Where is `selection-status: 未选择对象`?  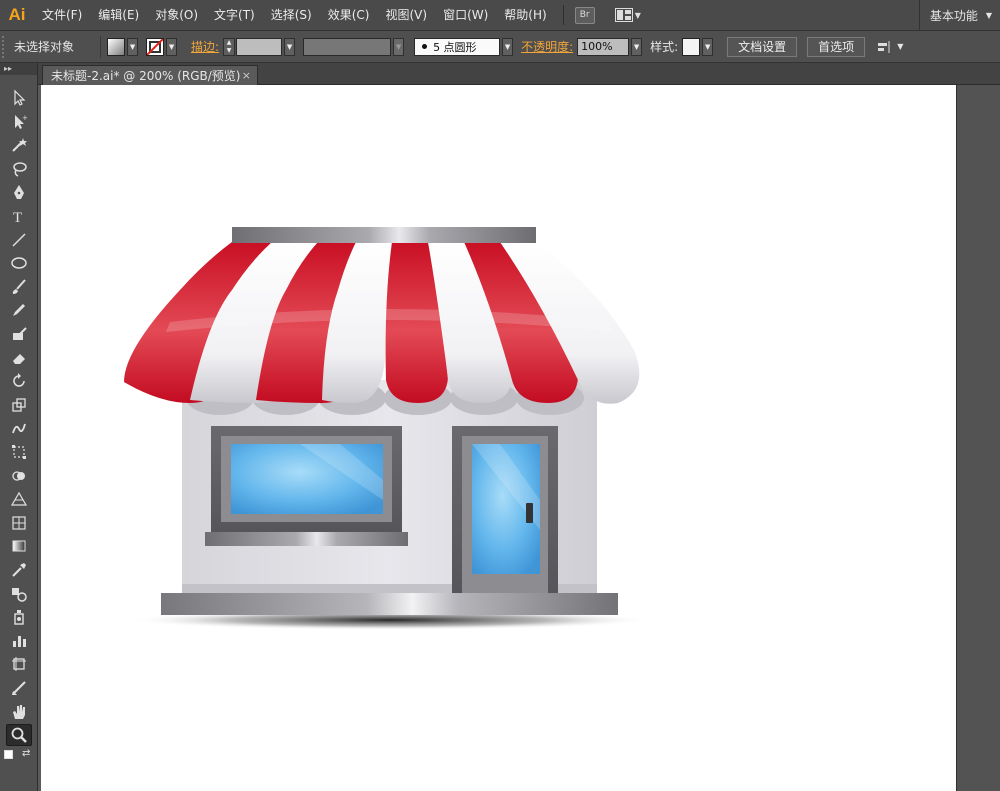
selection-status: 未选择对象 is located at coordinates (44, 47).